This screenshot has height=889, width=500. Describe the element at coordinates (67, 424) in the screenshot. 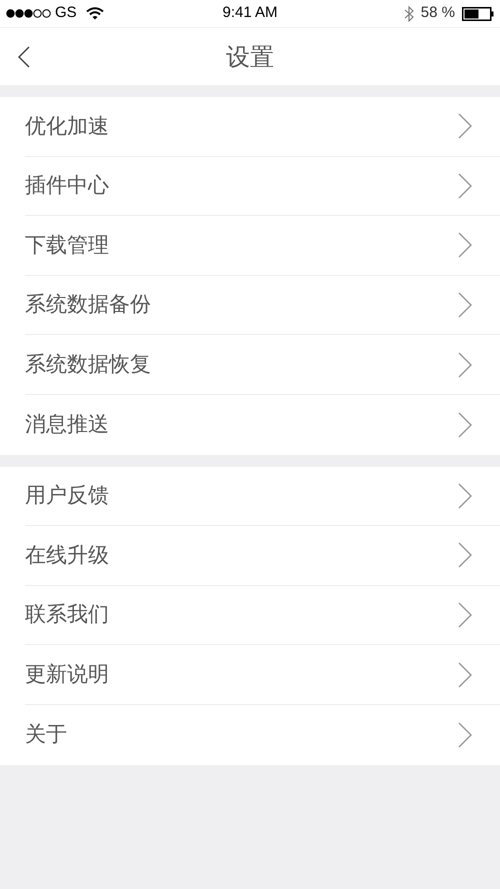

I see `settings-label: 消息推送` at that location.